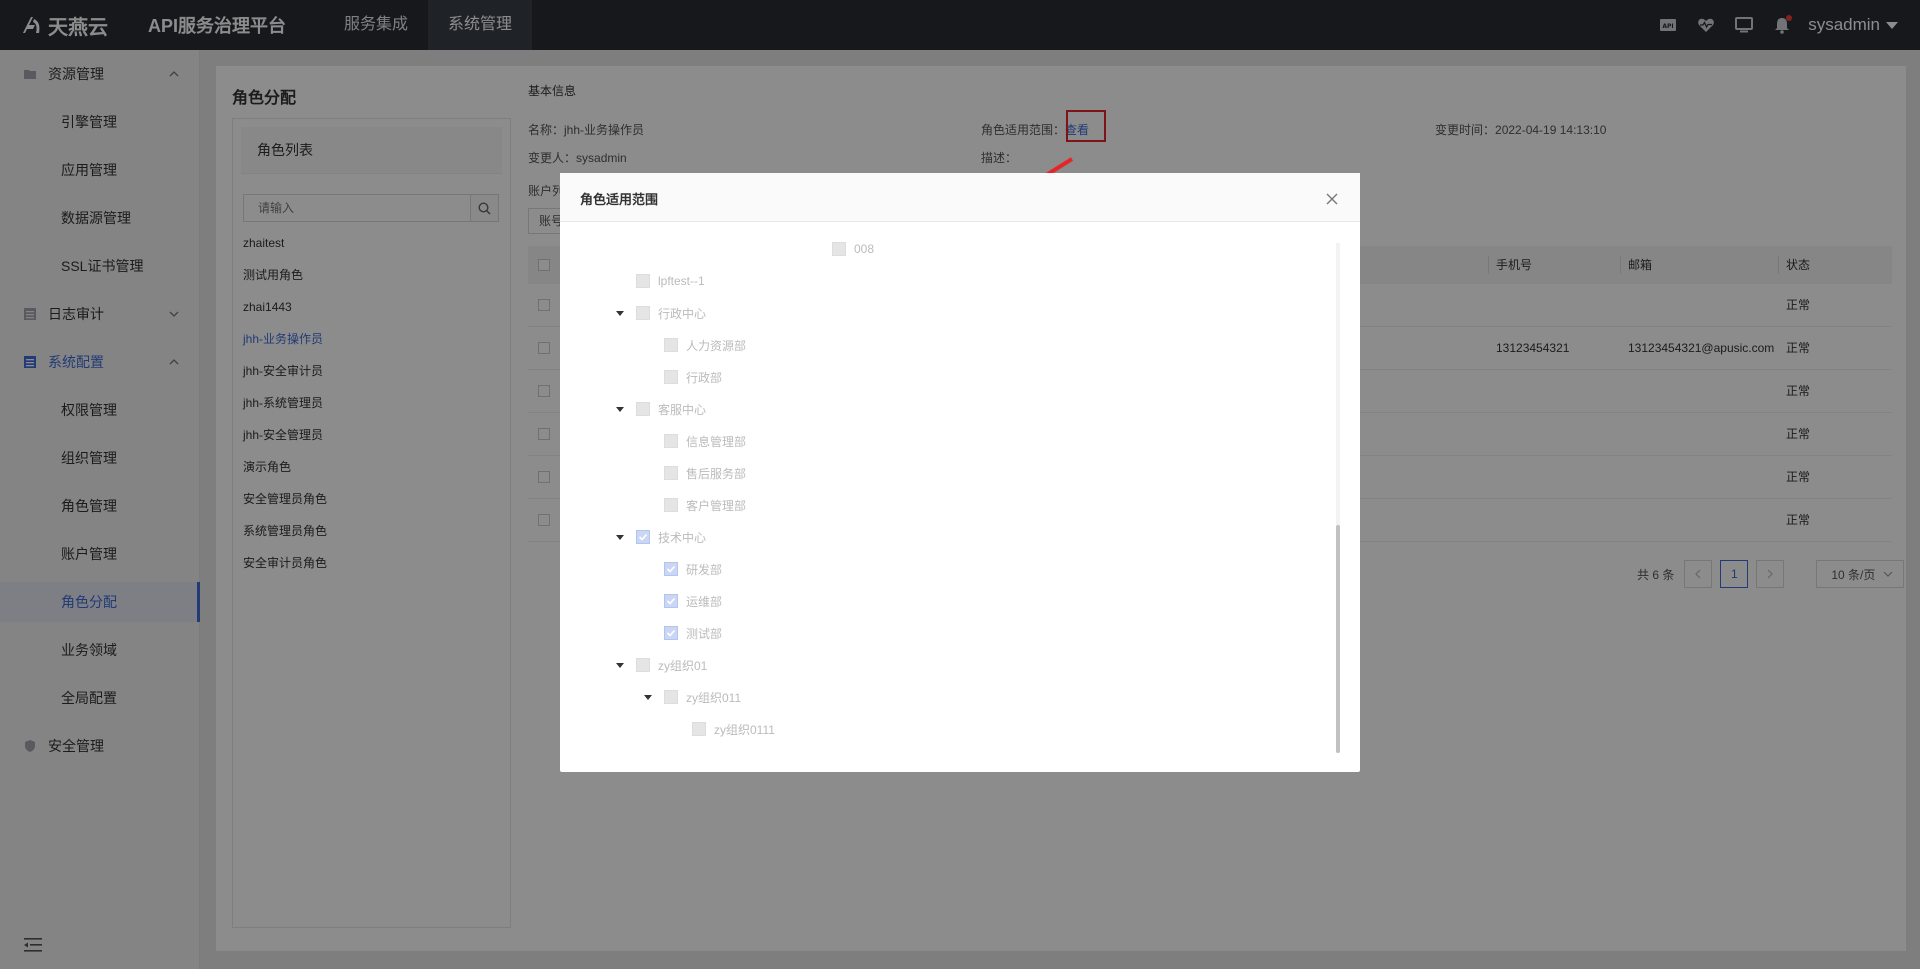 This screenshot has height=969, width=1920. Describe the element at coordinates (864, 249) in the screenshot. I see `tree-node-label: 008` at that location.